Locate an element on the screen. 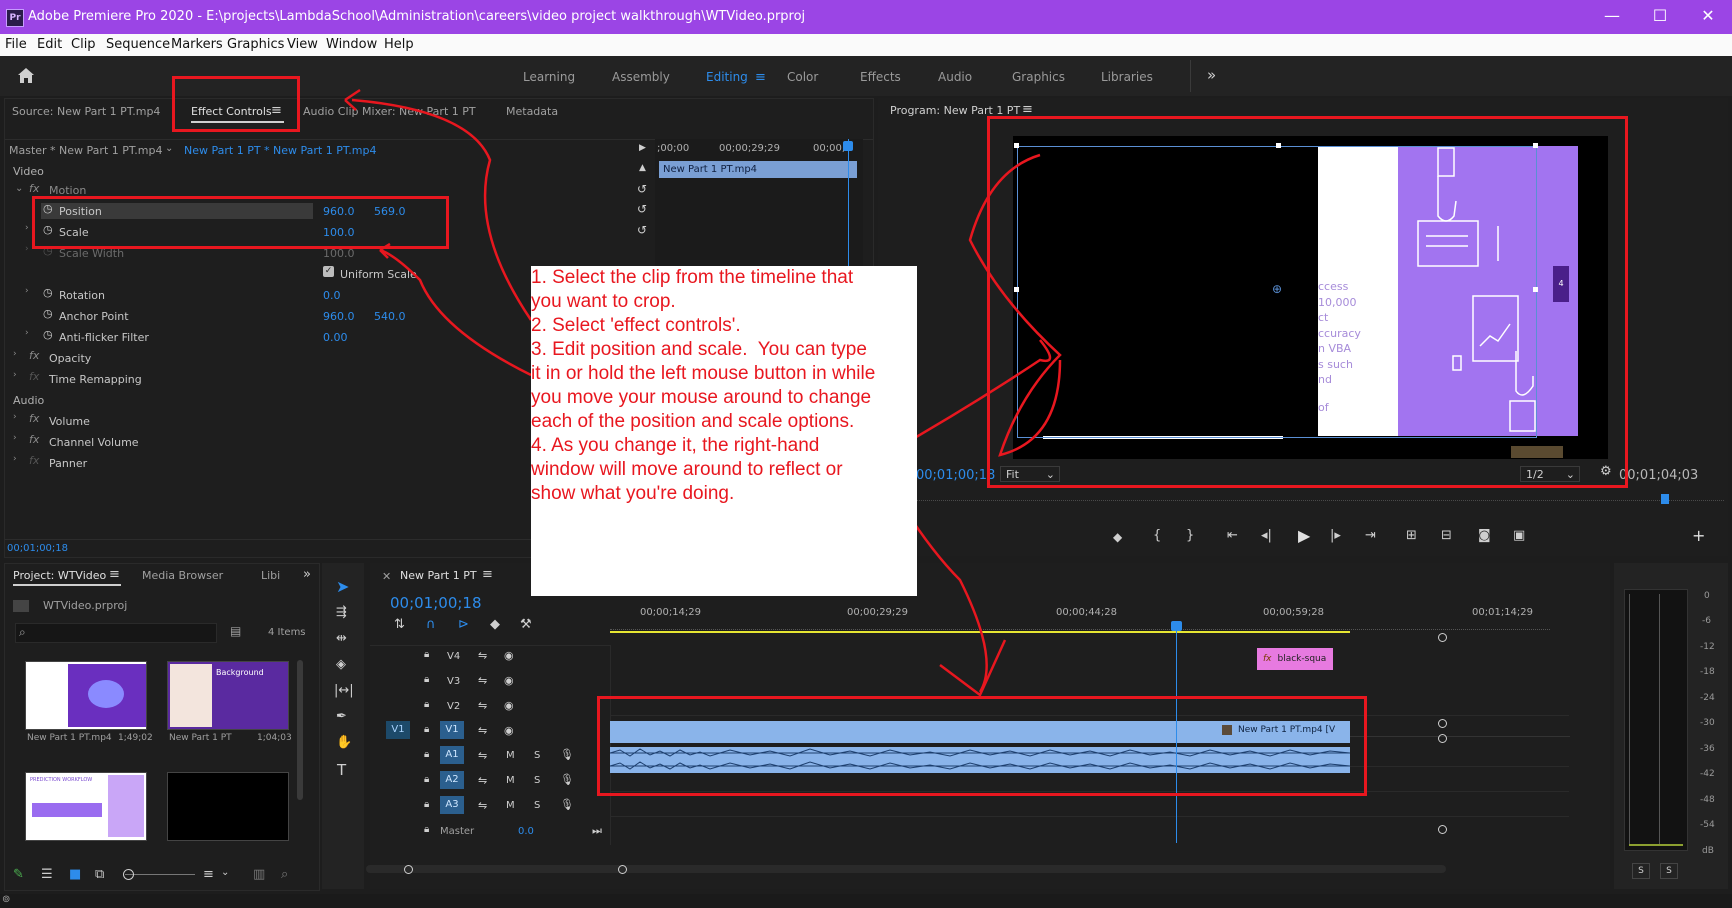 The image size is (1732, 908). note-line: show what you're doing. is located at coordinates (633, 493).